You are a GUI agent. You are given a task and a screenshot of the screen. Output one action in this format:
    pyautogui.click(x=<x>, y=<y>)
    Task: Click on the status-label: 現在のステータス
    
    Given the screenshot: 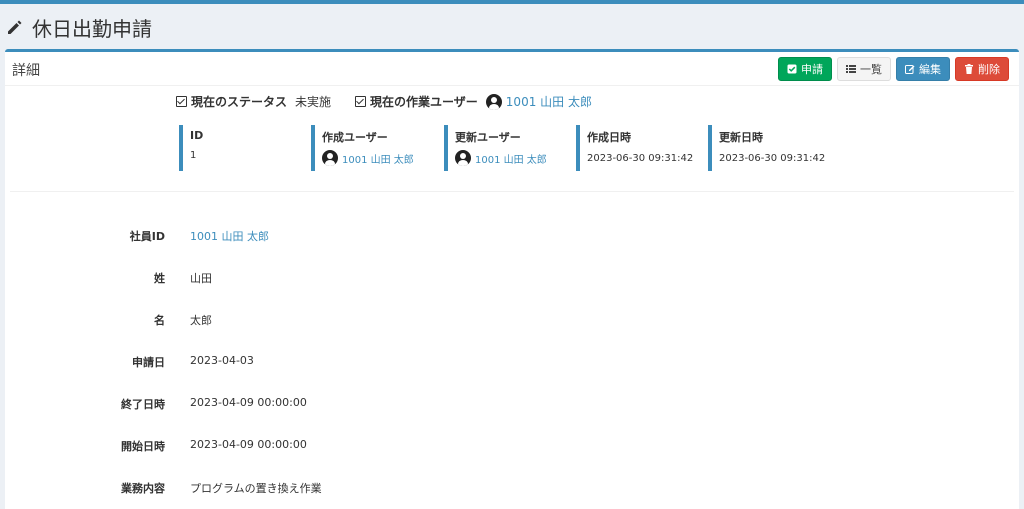 What is the action you would take?
    pyautogui.click(x=239, y=102)
    